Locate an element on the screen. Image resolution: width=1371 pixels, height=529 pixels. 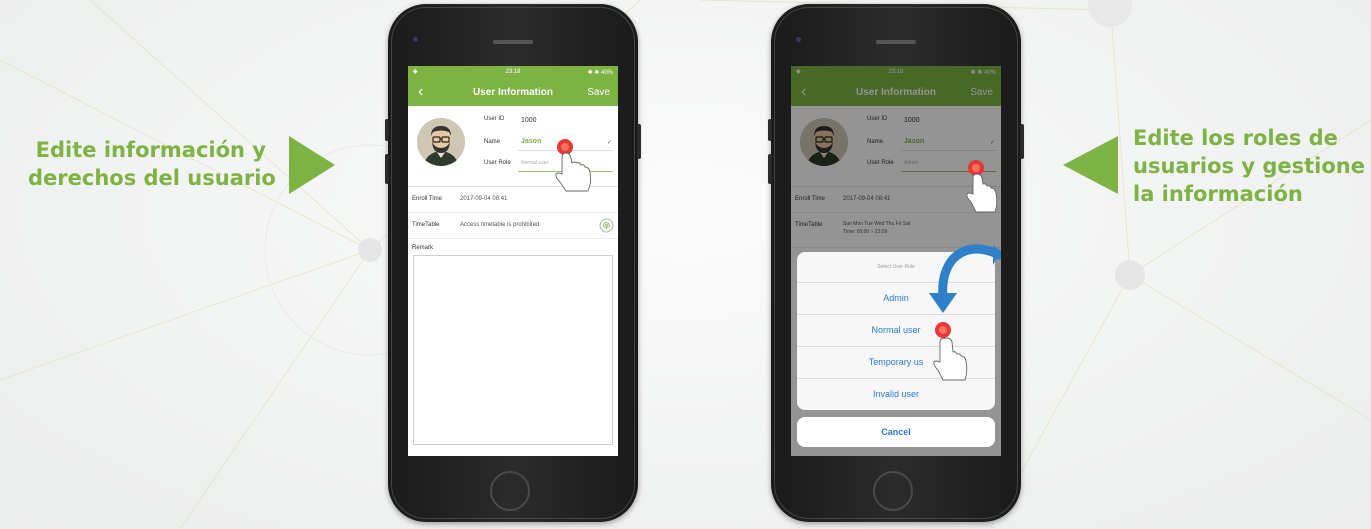
remark-label: Remark is located at coordinates (423, 248).